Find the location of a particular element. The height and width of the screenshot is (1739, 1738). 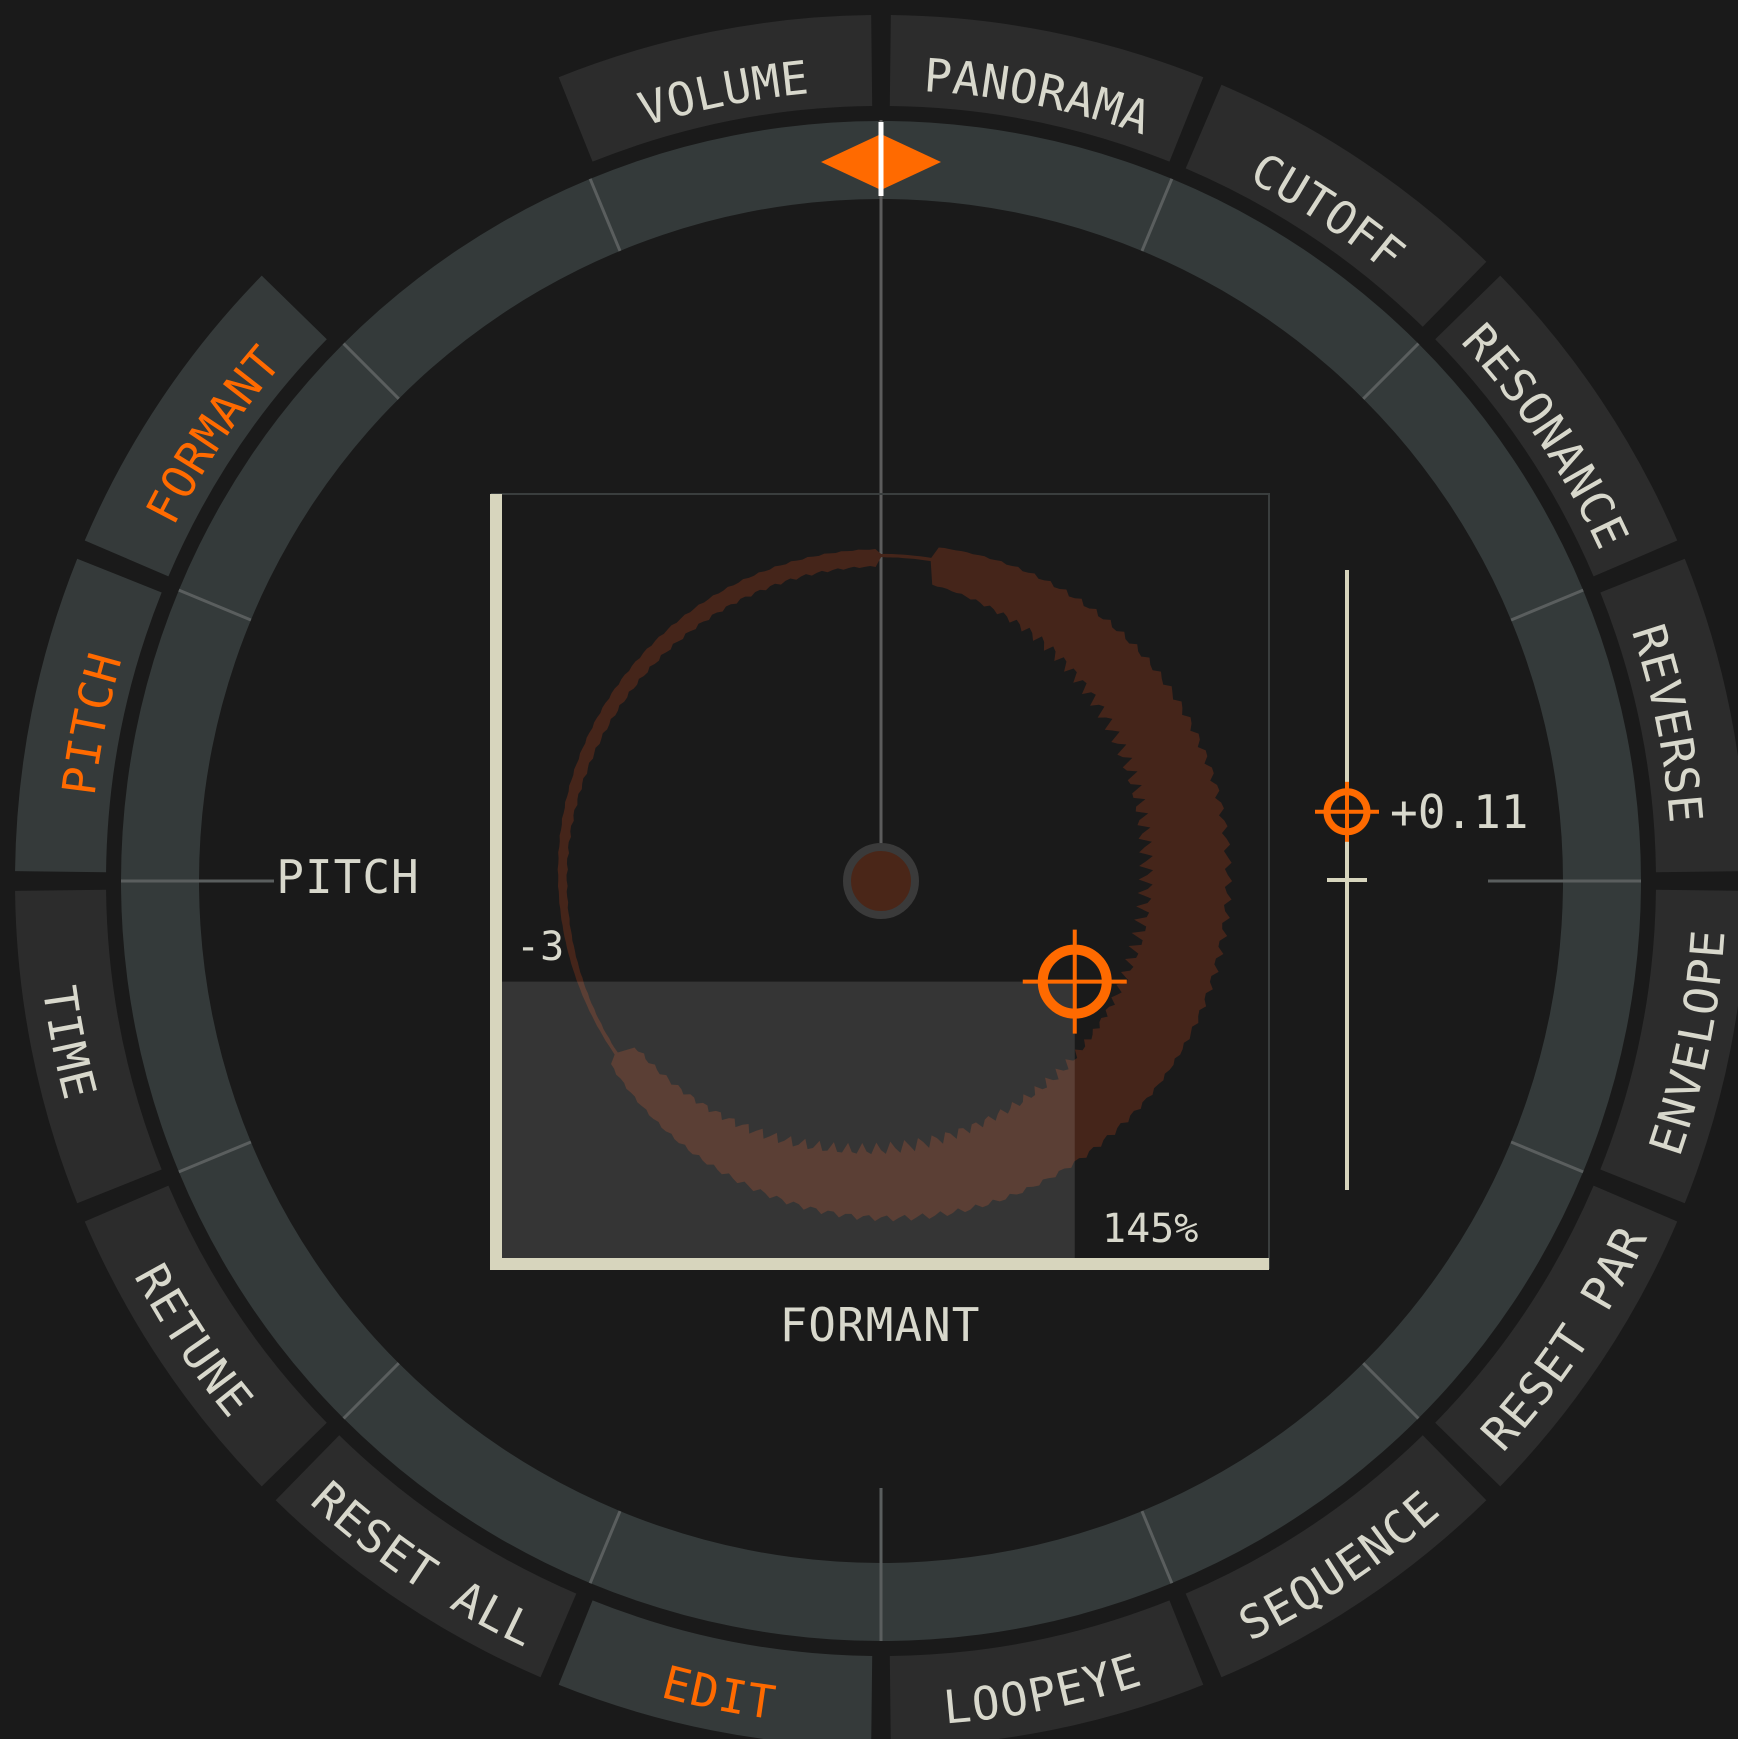

center-hub is located at coordinates (881, 881).